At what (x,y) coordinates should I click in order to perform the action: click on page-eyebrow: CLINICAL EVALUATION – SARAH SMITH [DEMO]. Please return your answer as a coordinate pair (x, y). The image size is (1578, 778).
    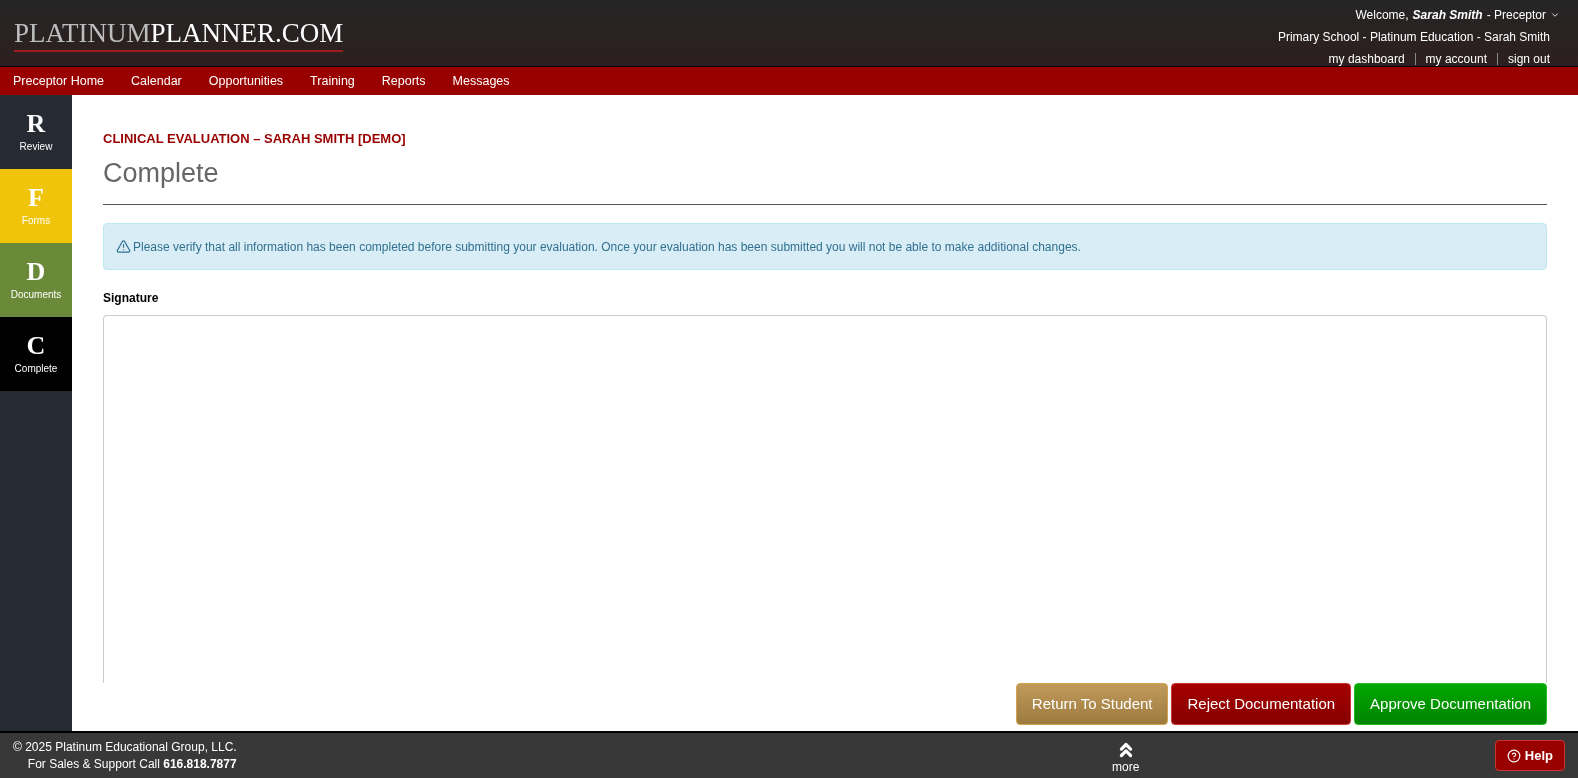
    Looking at the image, I should click on (255, 139).